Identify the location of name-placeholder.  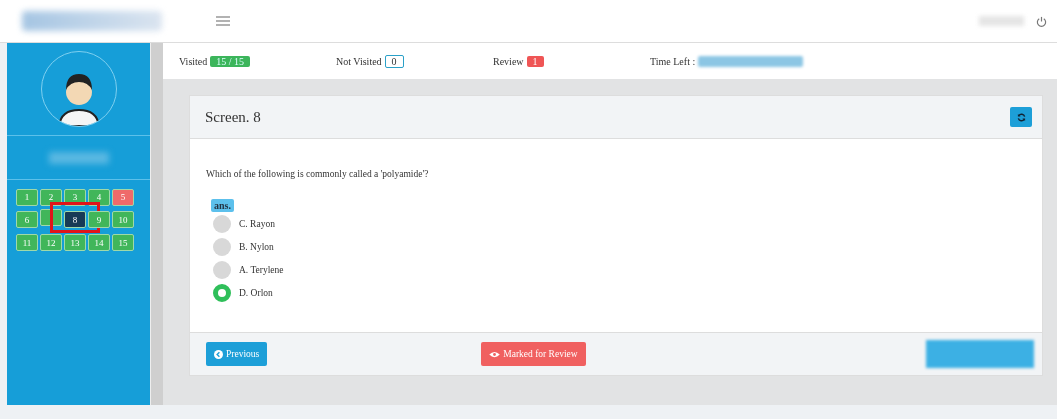
(78, 157).